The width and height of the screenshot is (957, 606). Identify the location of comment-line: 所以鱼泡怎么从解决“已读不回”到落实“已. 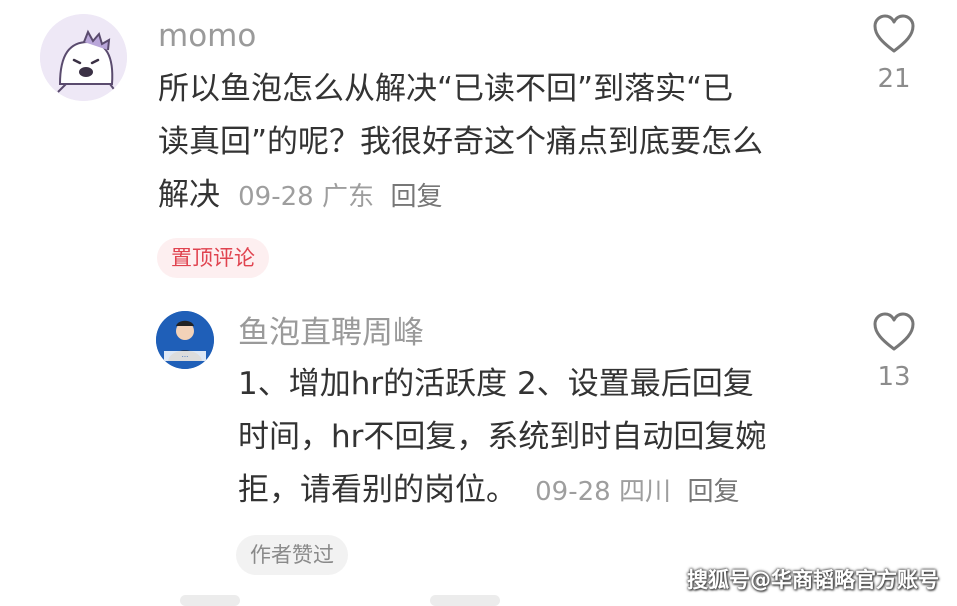
(446, 89).